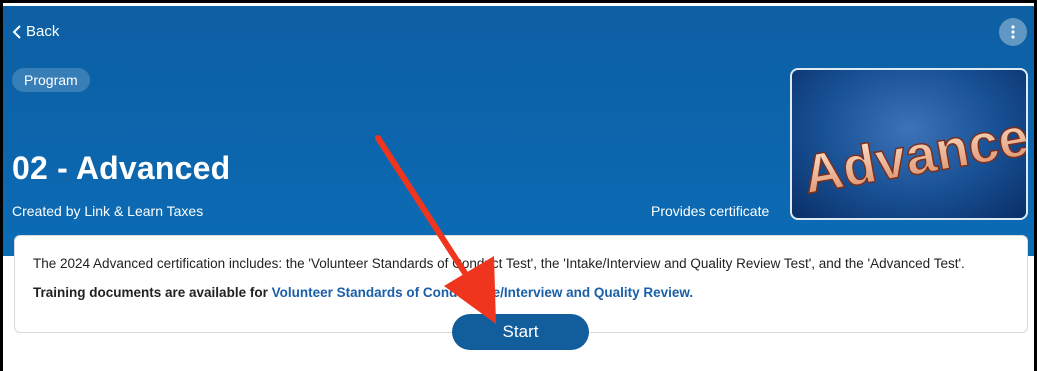 This screenshot has height=371, width=1037. I want to click on page-title: 02 - Advanced, so click(121, 168).